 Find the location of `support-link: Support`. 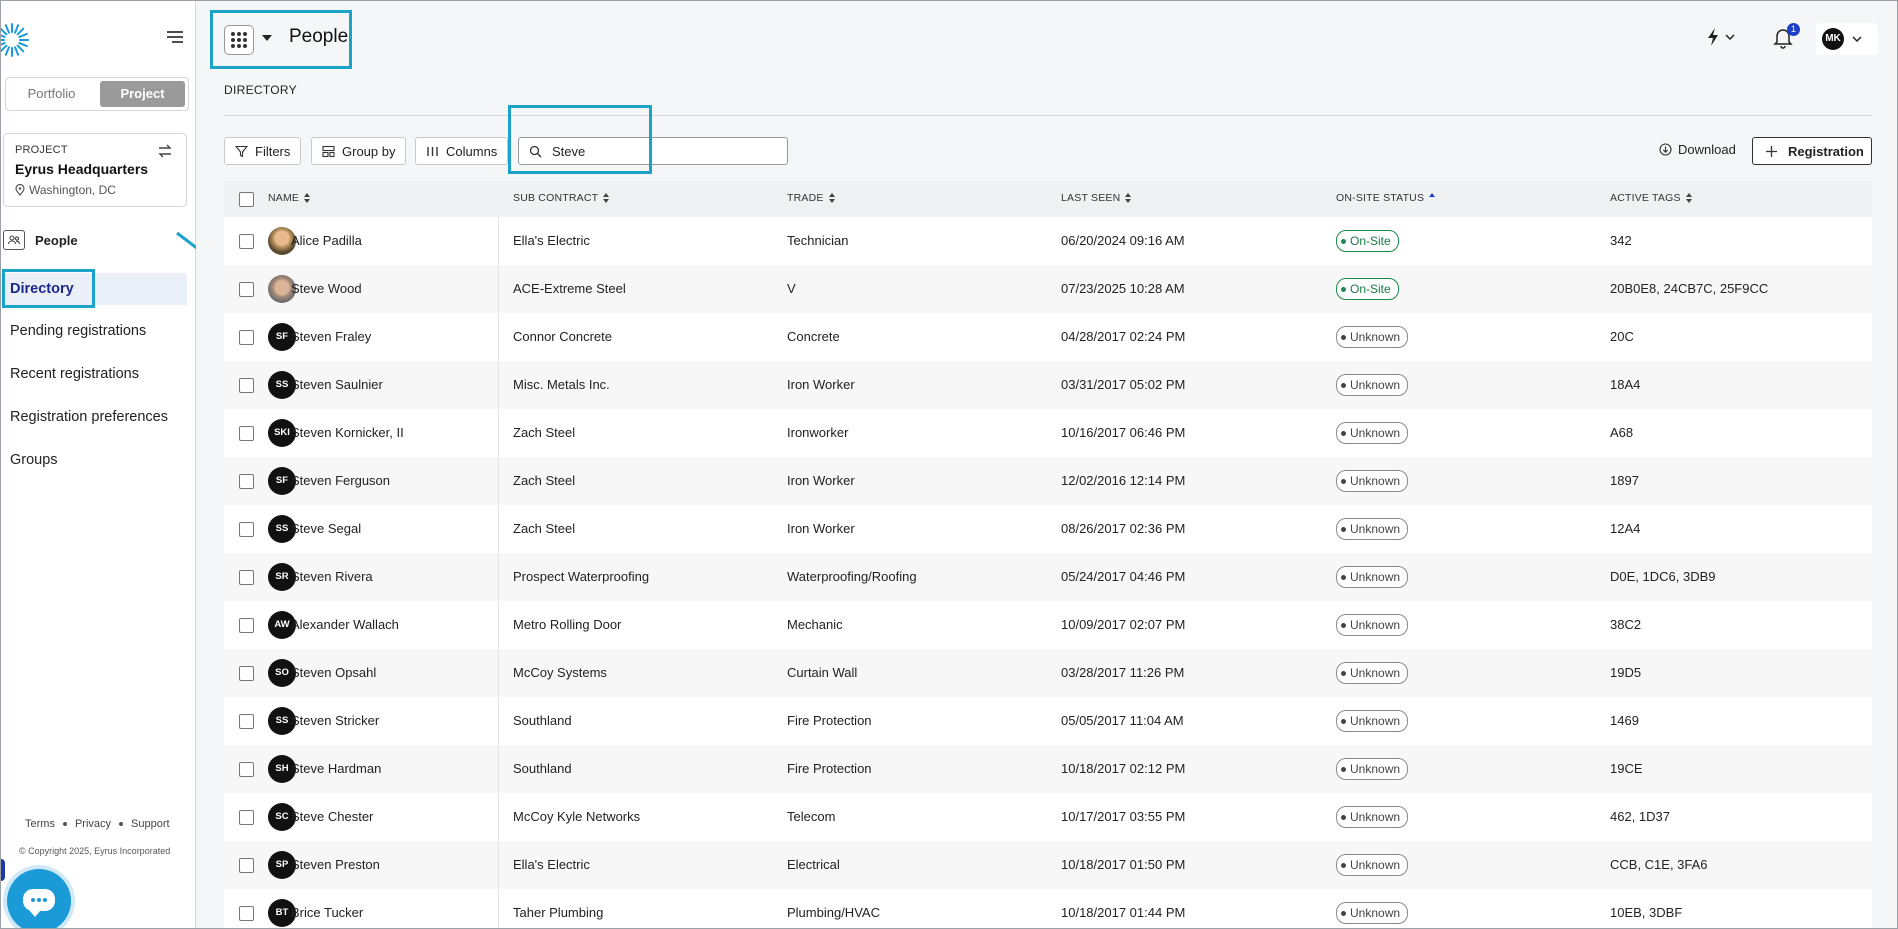

support-link: Support is located at coordinates (150, 824).